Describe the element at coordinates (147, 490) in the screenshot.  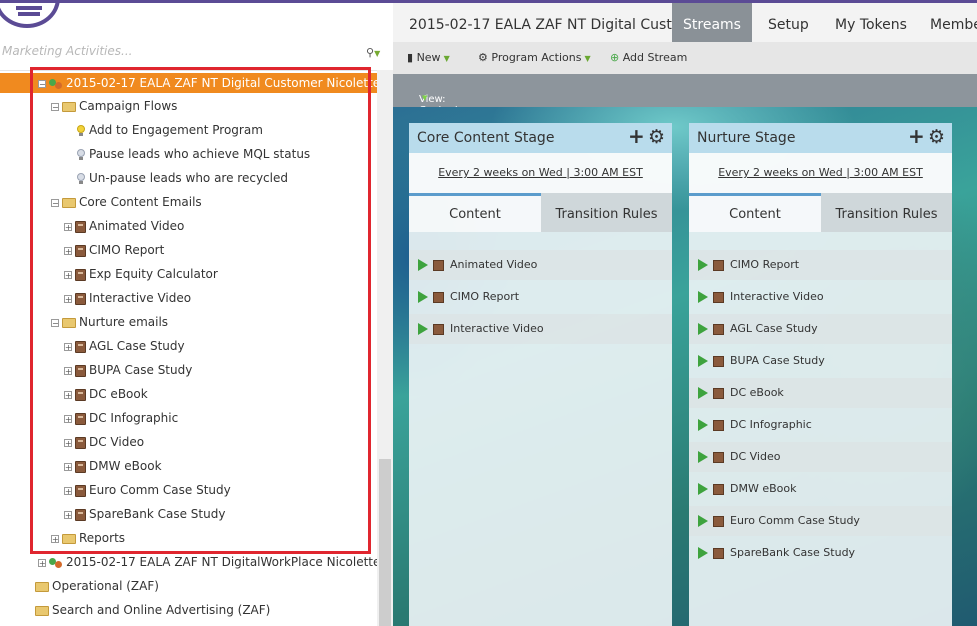
I see `tree-row: + Euro Comm Case Study` at that location.